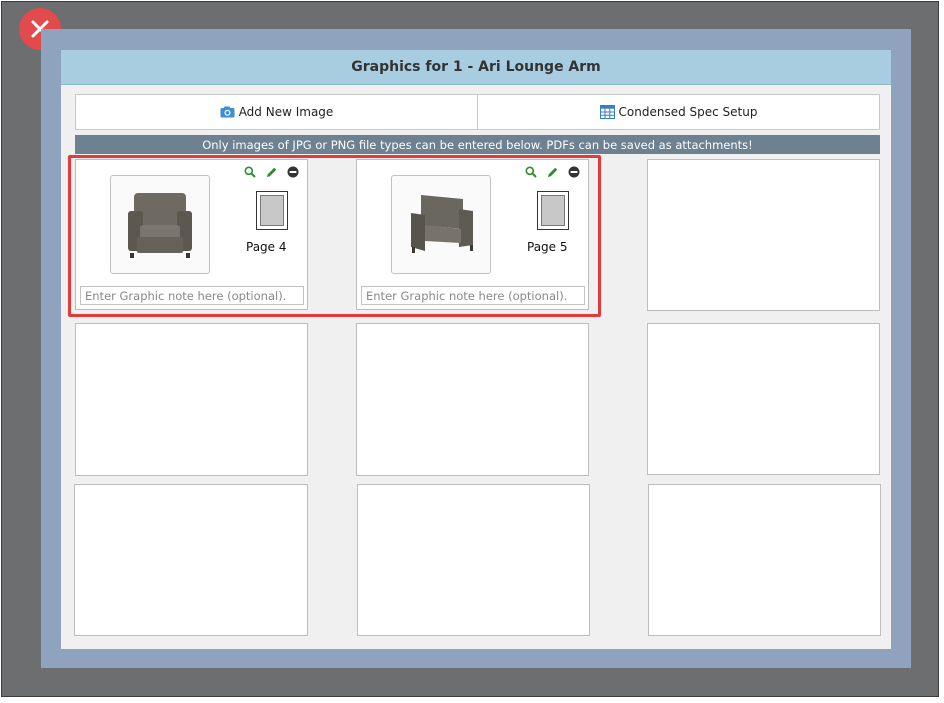 This screenshot has height=703, width=944. What do you see at coordinates (688, 112) in the screenshot?
I see `condensed-spec-setup-label: Condensed Spec Setup` at bounding box center [688, 112].